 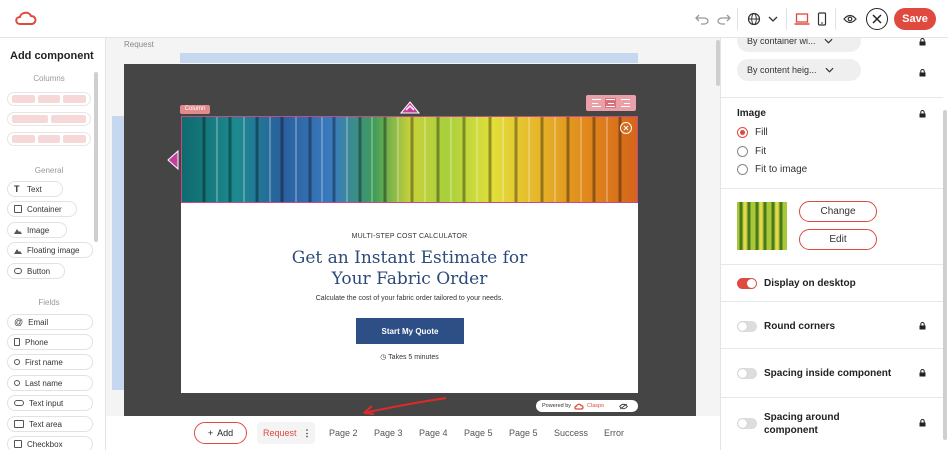 I want to click on page-tab: Page 4, so click(x=433, y=433).